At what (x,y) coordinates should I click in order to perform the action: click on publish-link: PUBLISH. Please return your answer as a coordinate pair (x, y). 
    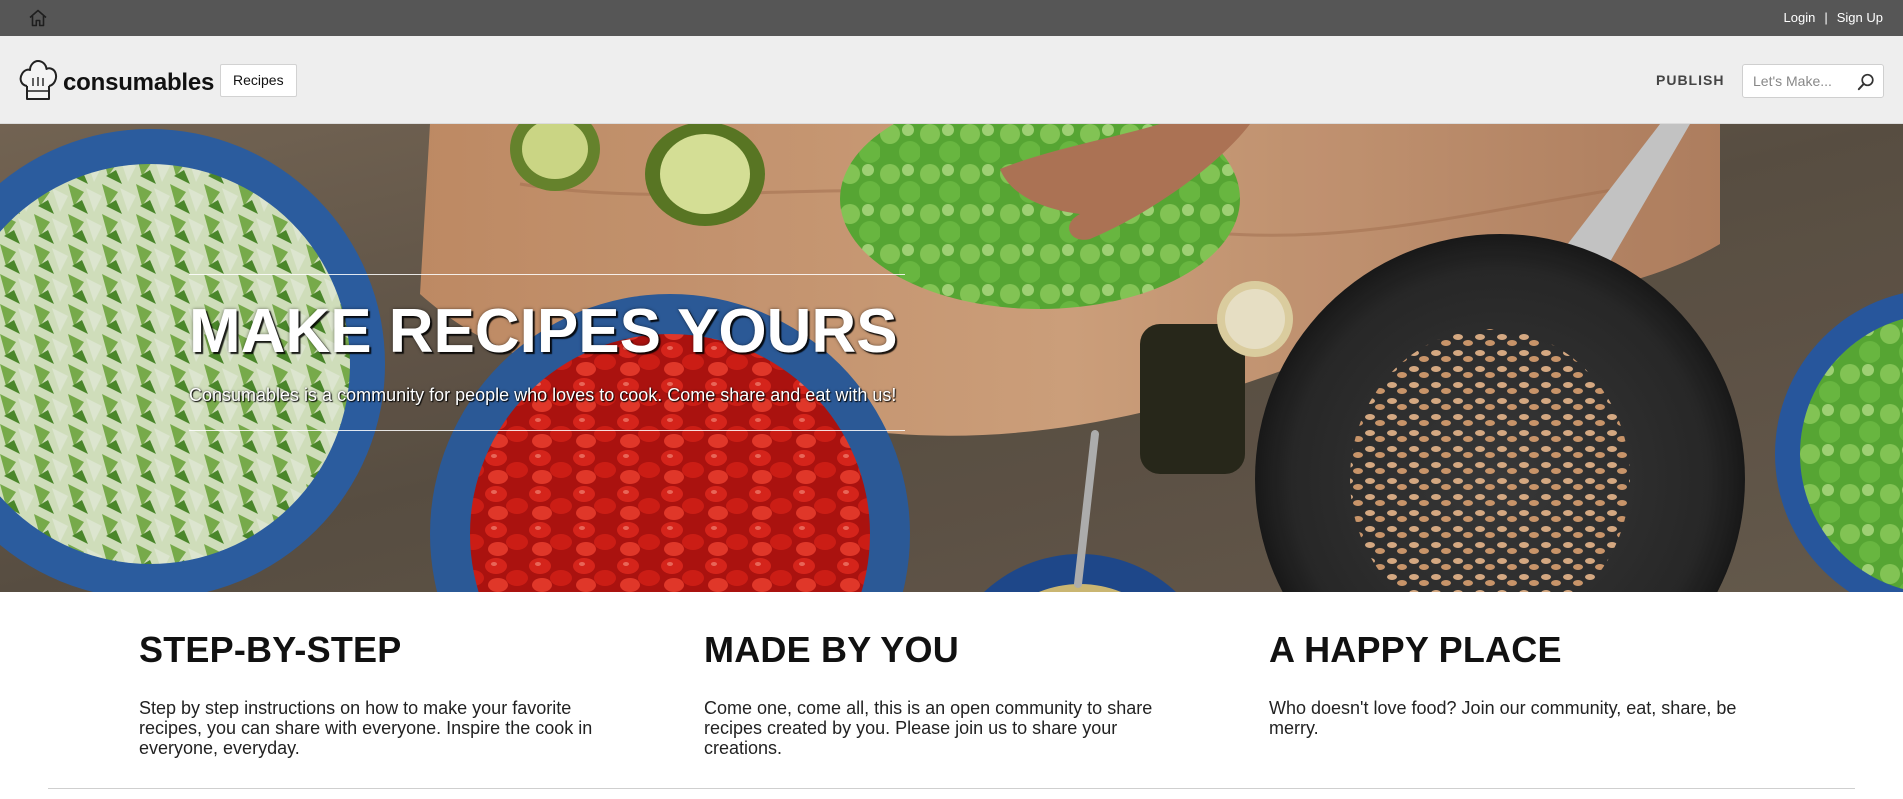
    Looking at the image, I should click on (1690, 80).